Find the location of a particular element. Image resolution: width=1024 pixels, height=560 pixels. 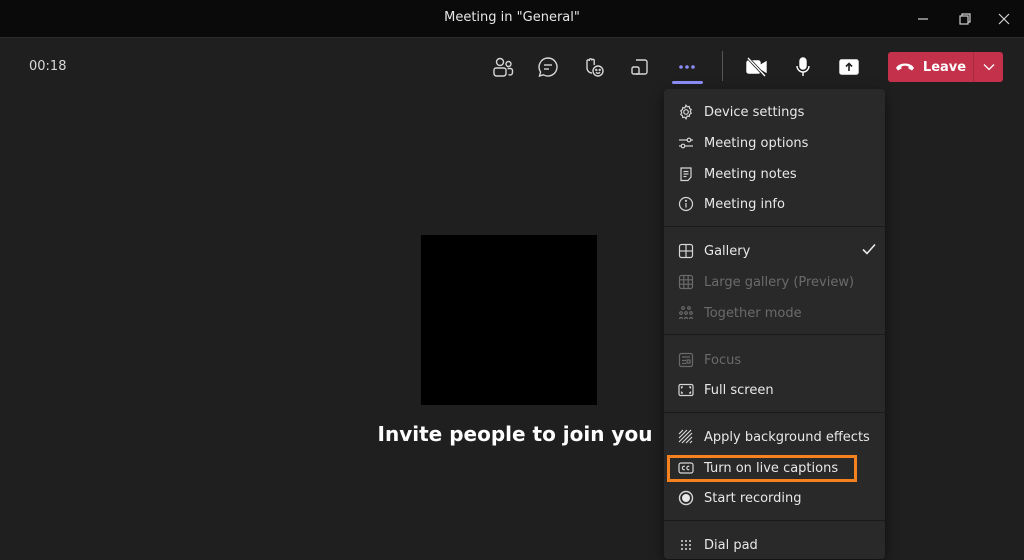

menu-item-label: Meeting info is located at coordinates (744, 204).